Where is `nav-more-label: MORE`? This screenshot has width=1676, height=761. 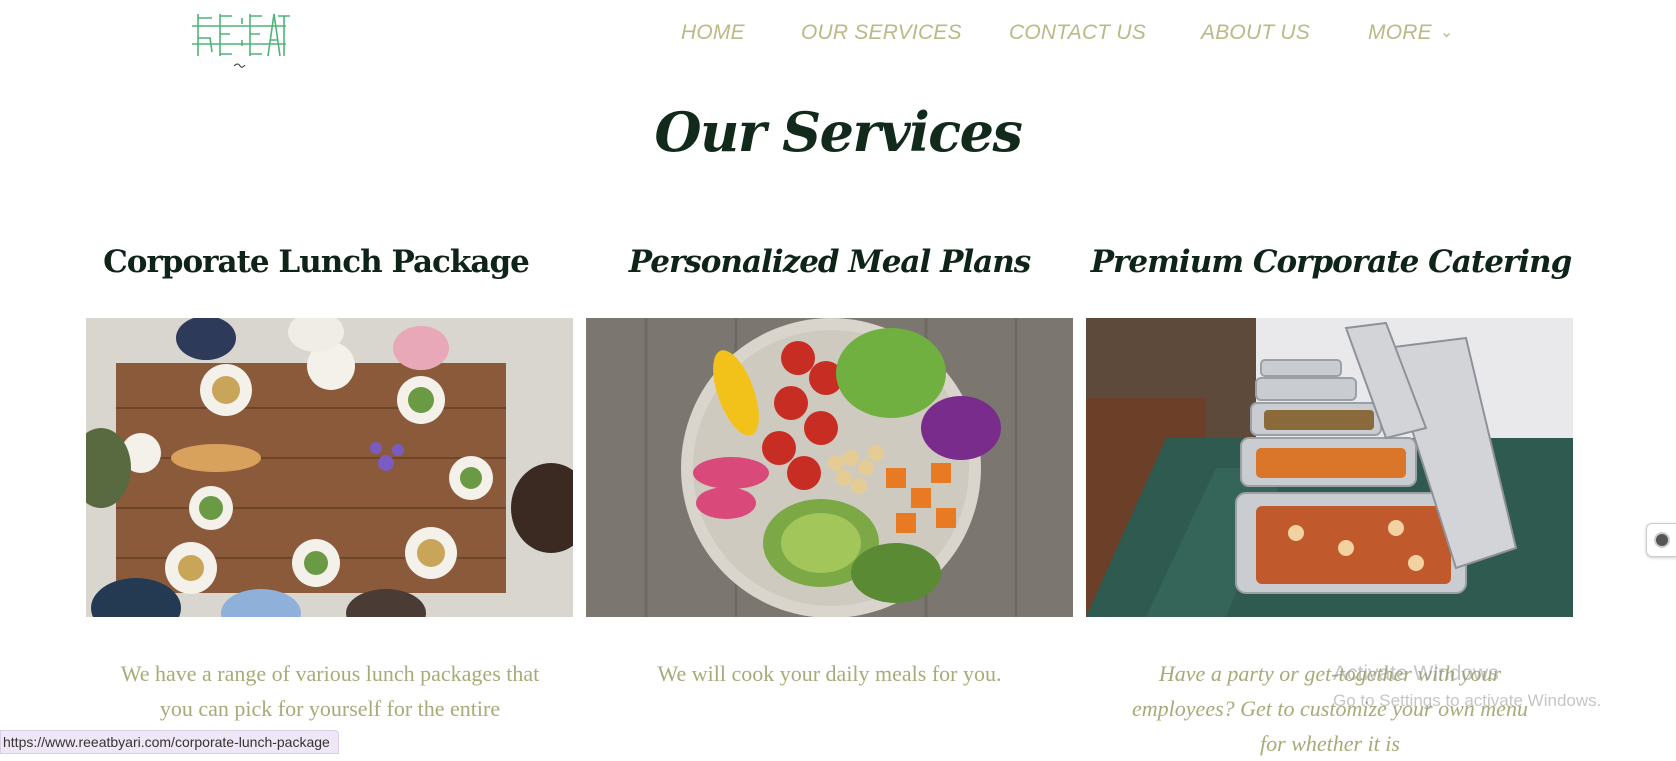 nav-more-label: MORE is located at coordinates (1400, 32).